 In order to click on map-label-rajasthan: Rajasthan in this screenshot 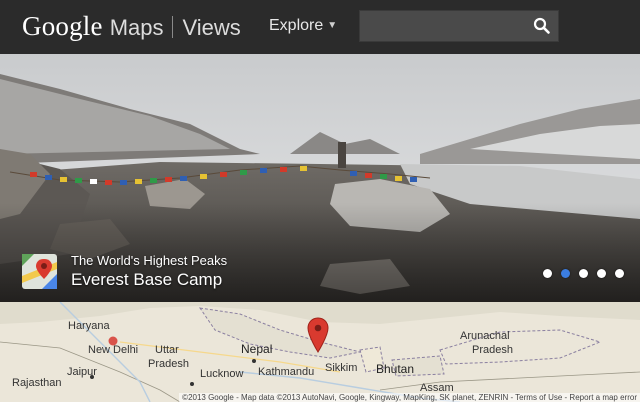, I will do `click(37, 383)`.